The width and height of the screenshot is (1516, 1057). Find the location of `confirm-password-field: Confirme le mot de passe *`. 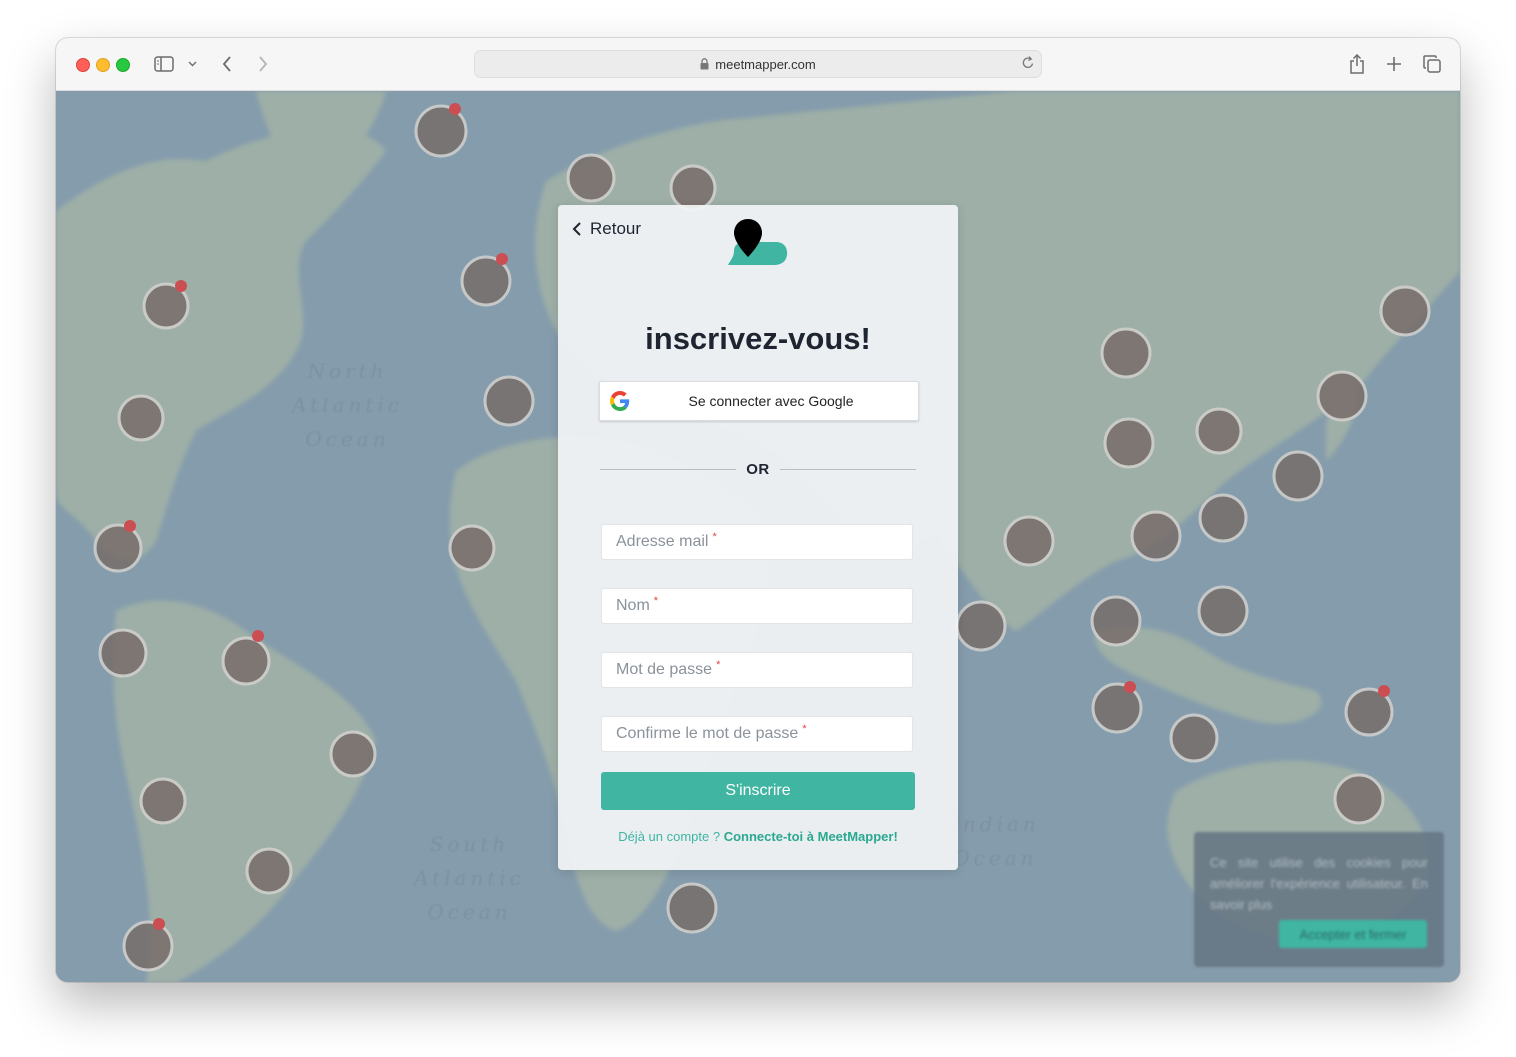

confirm-password-field: Confirme le mot de passe * is located at coordinates (757, 734).